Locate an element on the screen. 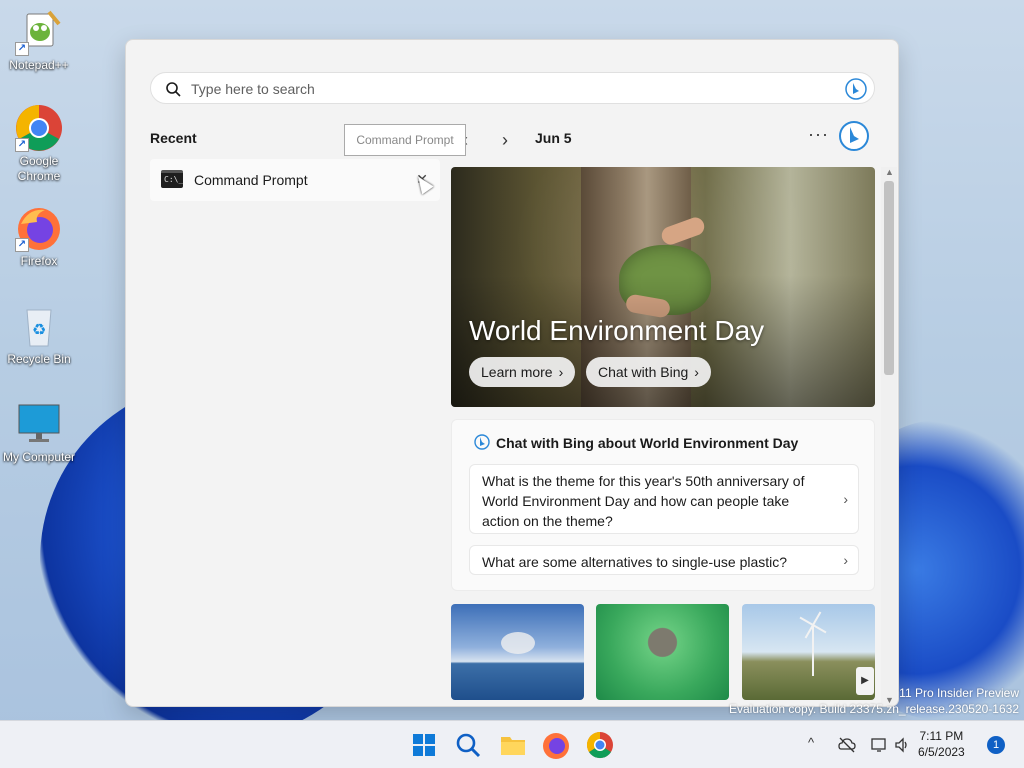 The width and height of the screenshot is (1024, 768). desktop-icon-label: Google Chrome is located at coordinates (39, 168).